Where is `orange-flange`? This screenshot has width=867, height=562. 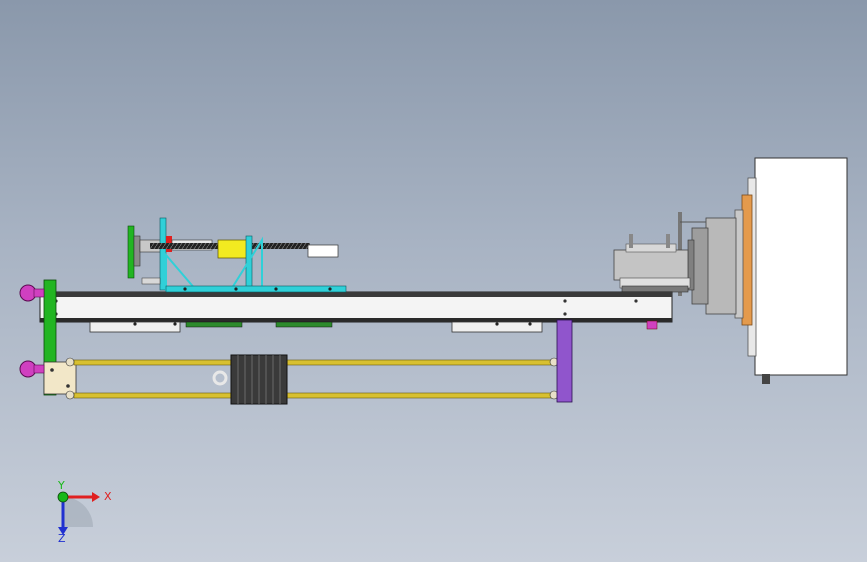 orange-flange is located at coordinates (747, 260).